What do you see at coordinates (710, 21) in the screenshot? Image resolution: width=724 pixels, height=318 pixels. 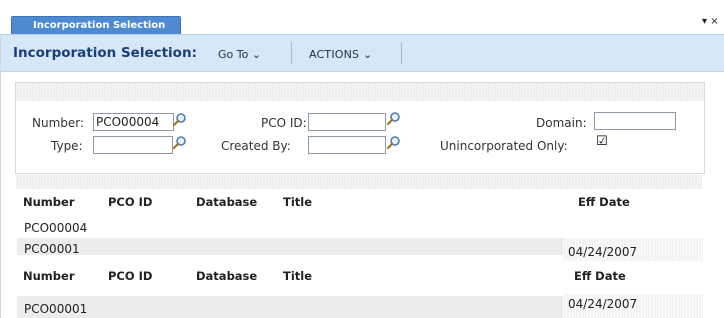 I see `tab-menu-close-icon: ▾ ×` at bounding box center [710, 21].